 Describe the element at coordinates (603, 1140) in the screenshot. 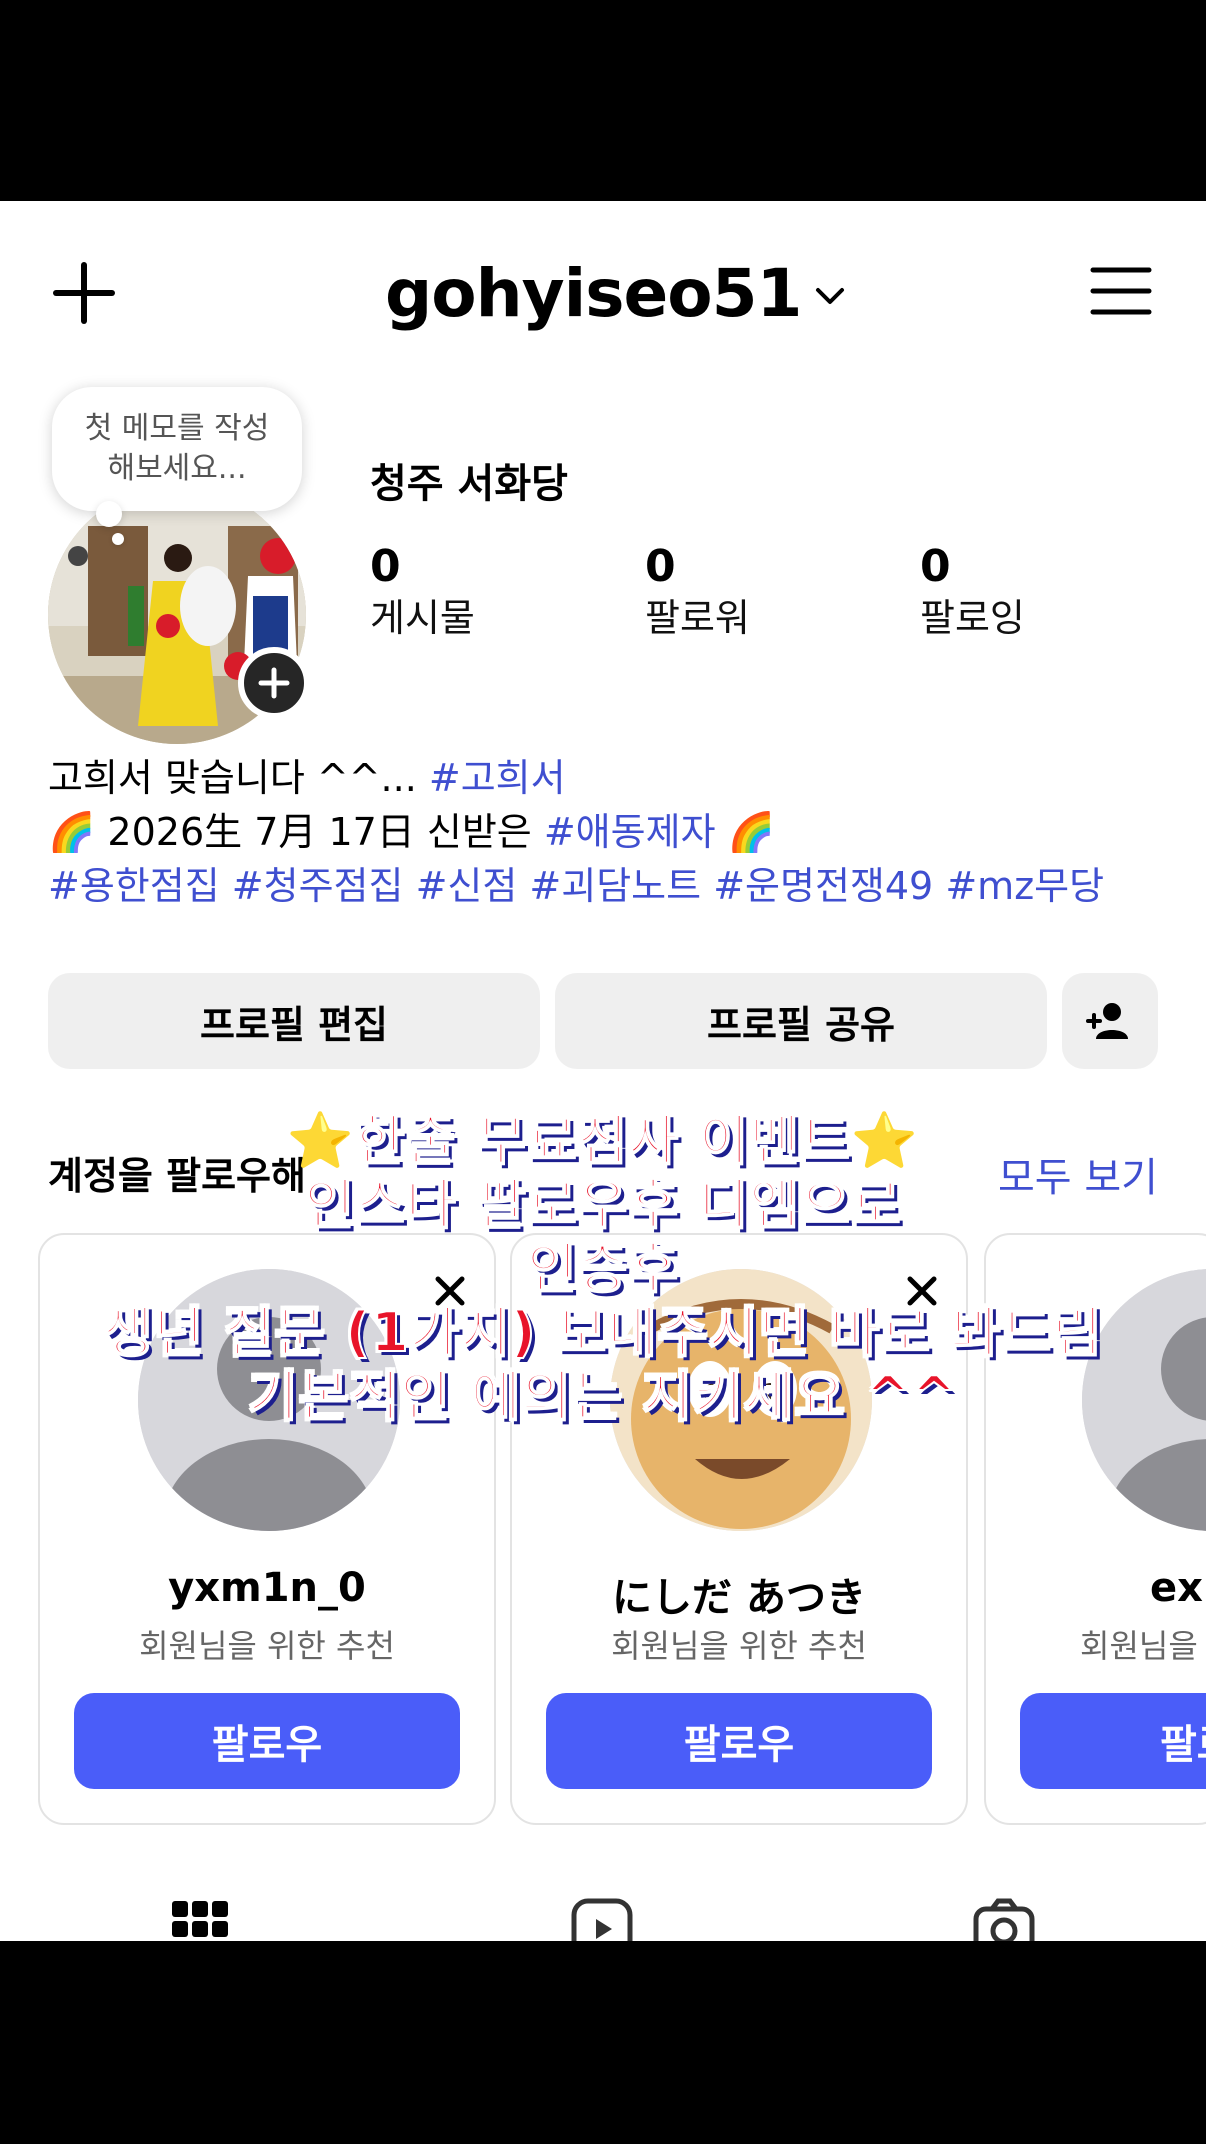

I see `overlay-line-1: ⭐한줄 무료점사 이벤트⭐` at that location.